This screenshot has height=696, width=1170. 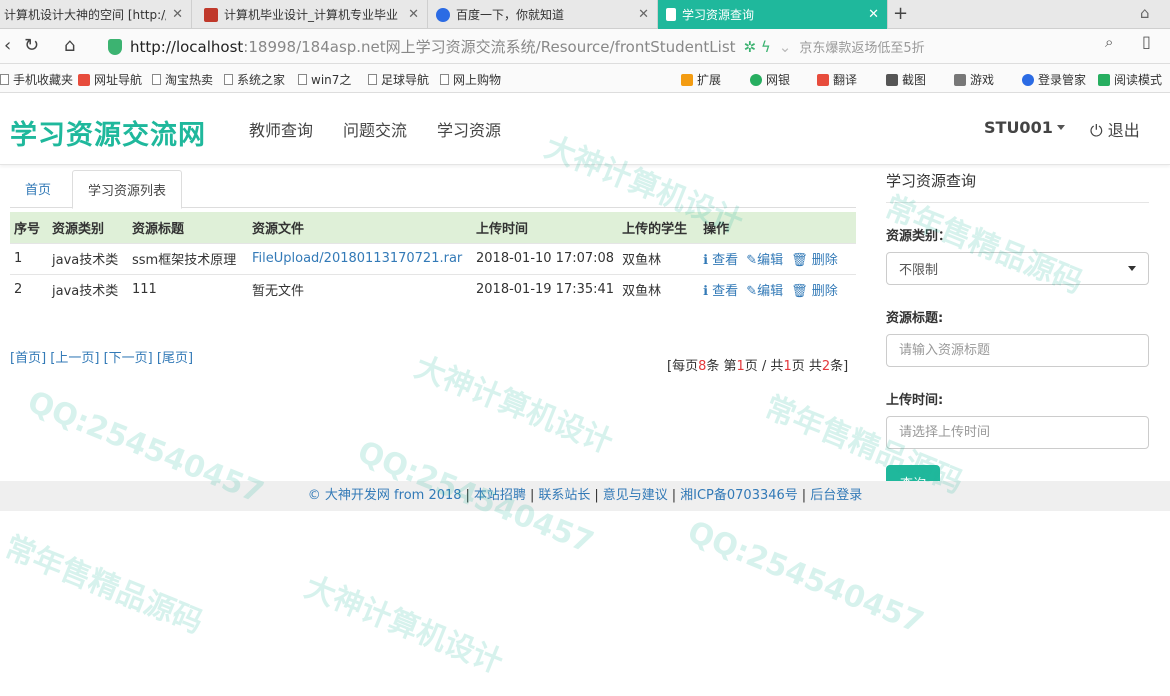 I want to click on pager-info: [每页8条 第1页 / 共1页 共2条], so click(x=758, y=366).